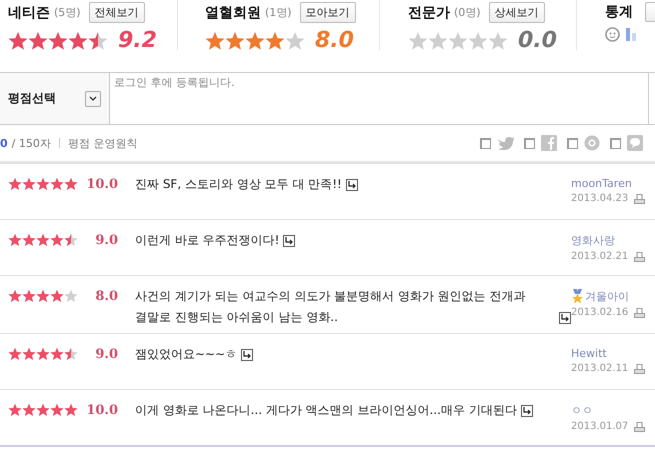 Image resolution: width=655 pixels, height=459 pixels. Describe the element at coordinates (612, 34) in the screenshot. I see `face-icon` at that location.